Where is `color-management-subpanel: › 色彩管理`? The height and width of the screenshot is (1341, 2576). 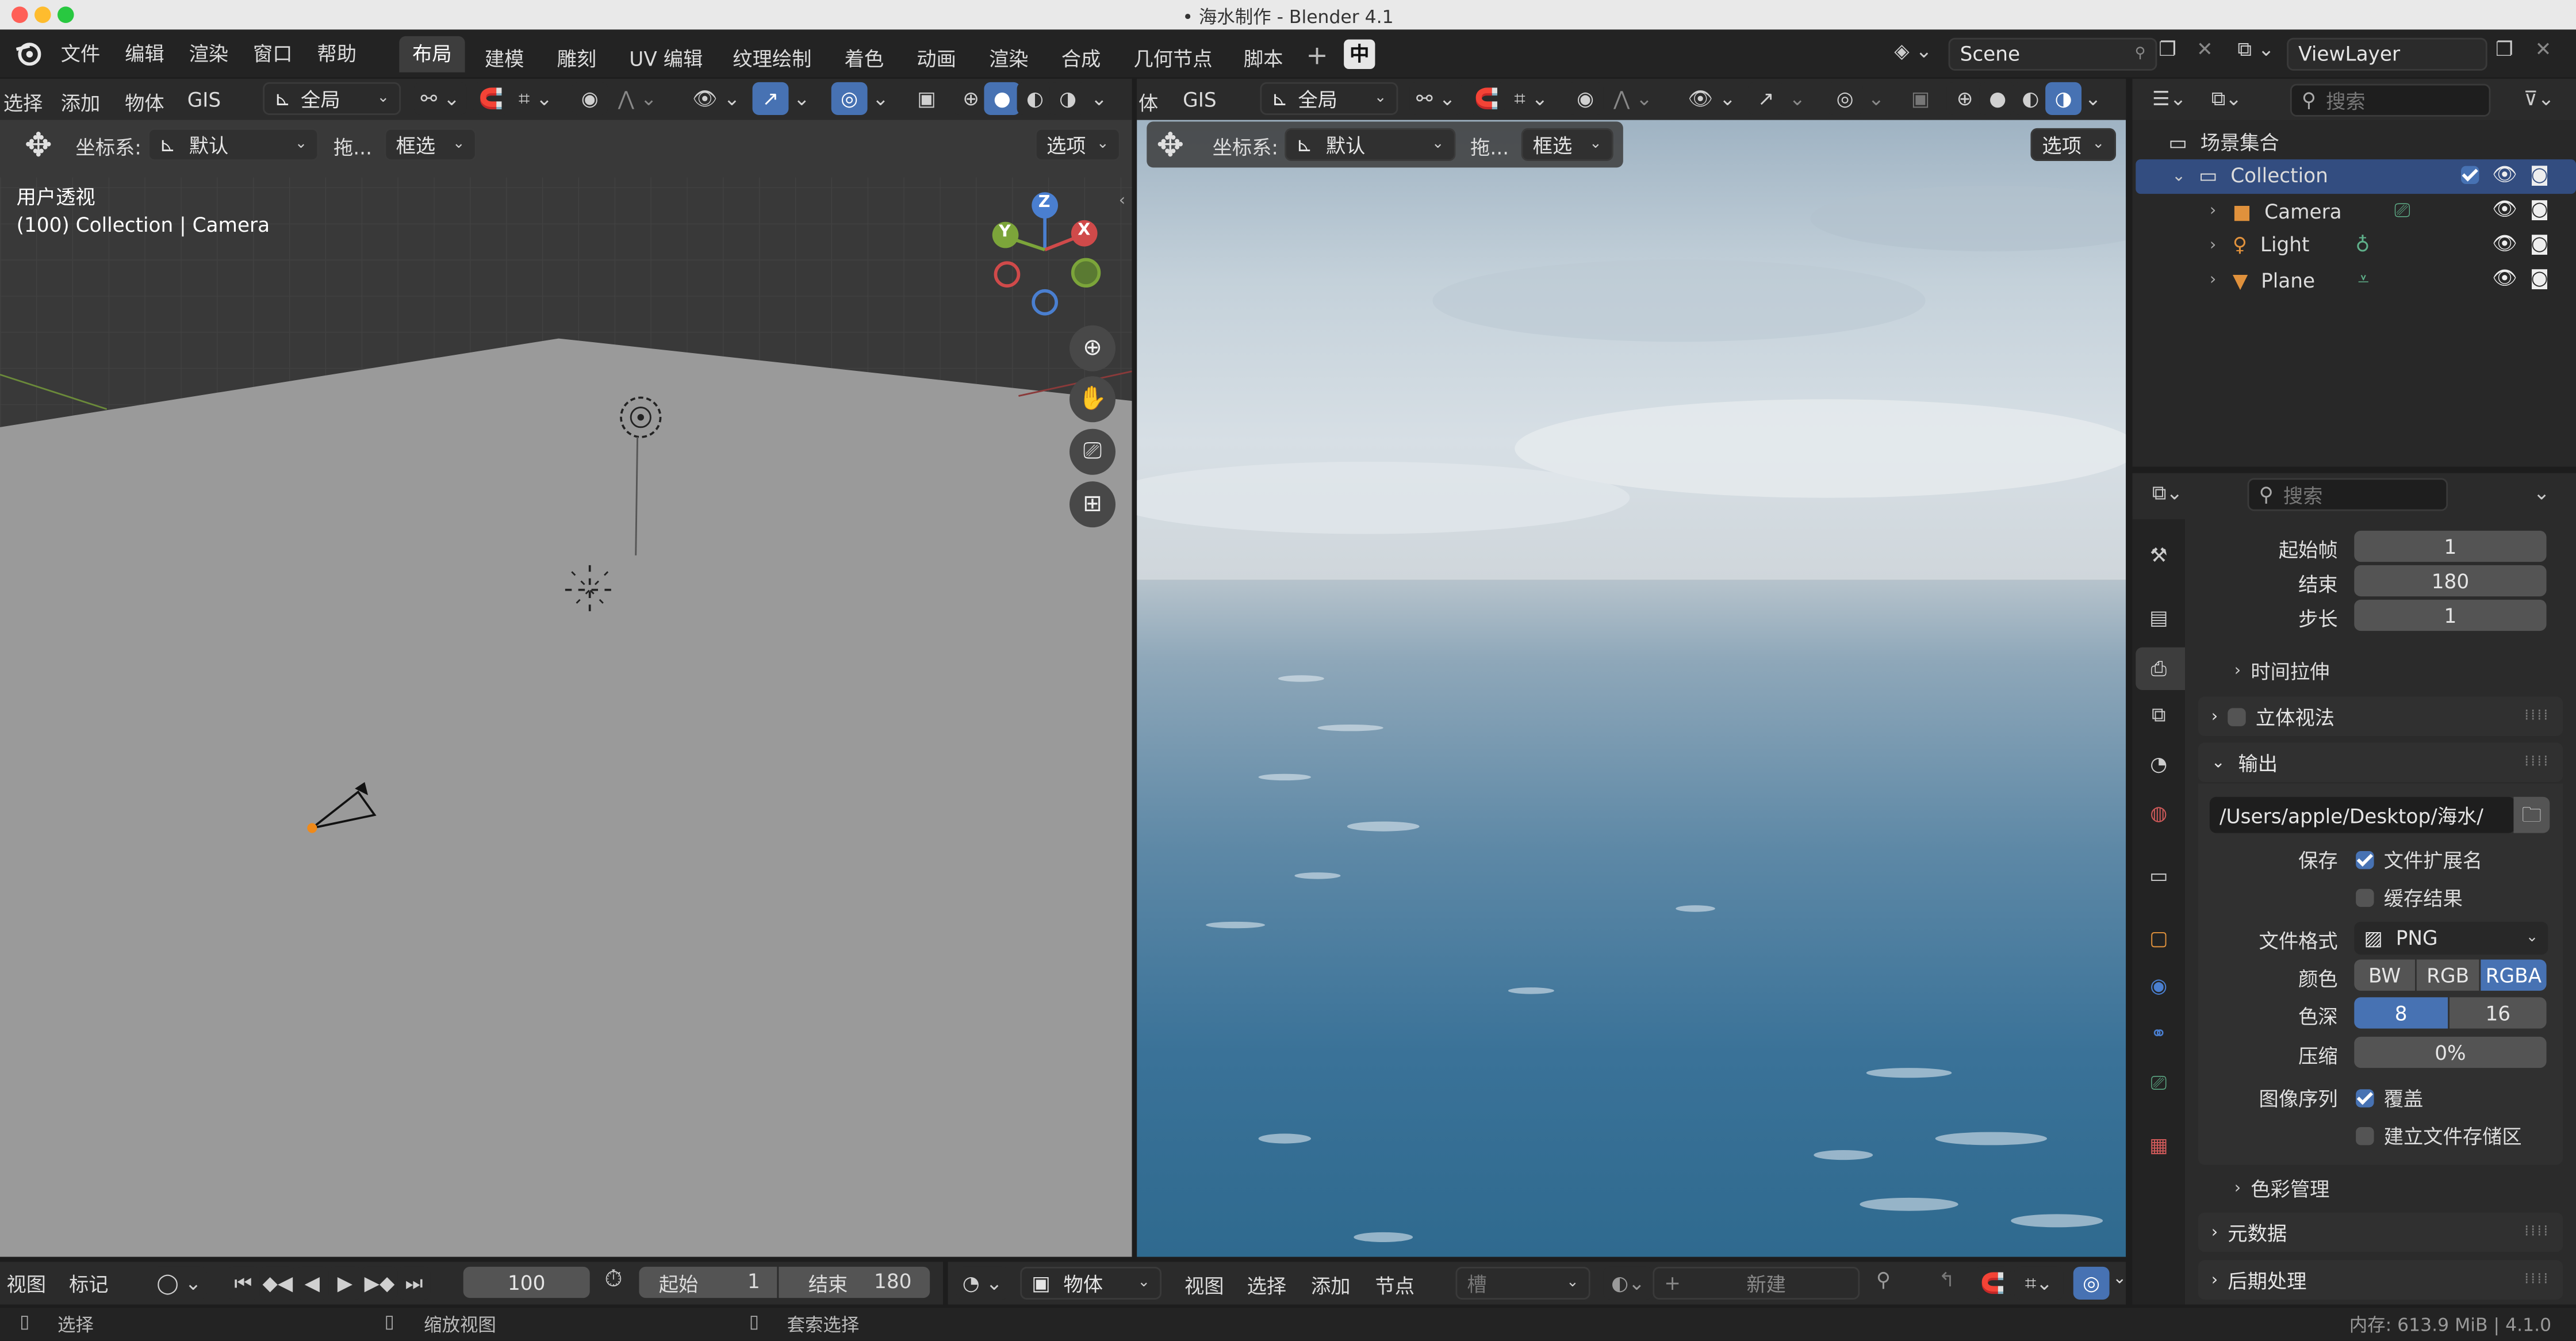
color-management-subpanel: › 色彩管理 is located at coordinates (2282, 1189).